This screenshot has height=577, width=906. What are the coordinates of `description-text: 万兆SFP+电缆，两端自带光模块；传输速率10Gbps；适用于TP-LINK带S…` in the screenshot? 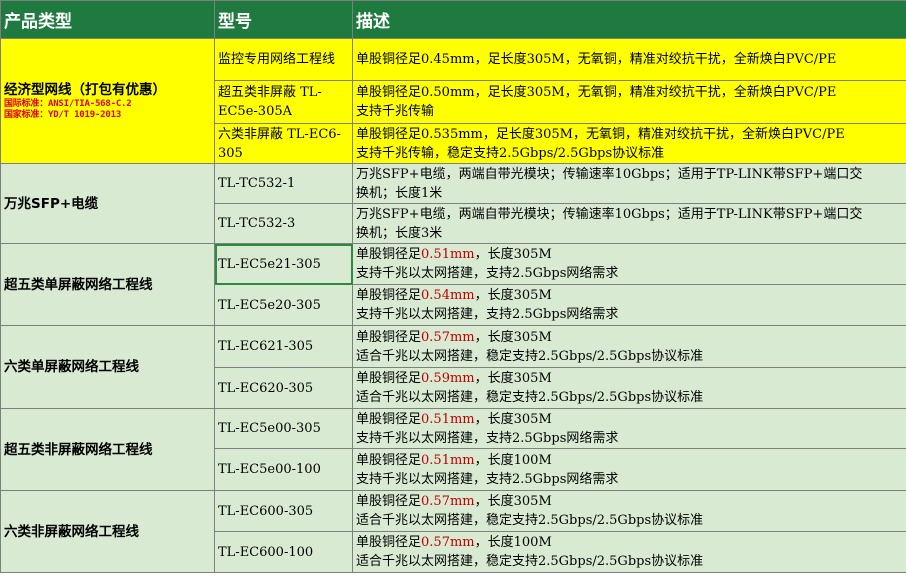 It's located at (609, 174).